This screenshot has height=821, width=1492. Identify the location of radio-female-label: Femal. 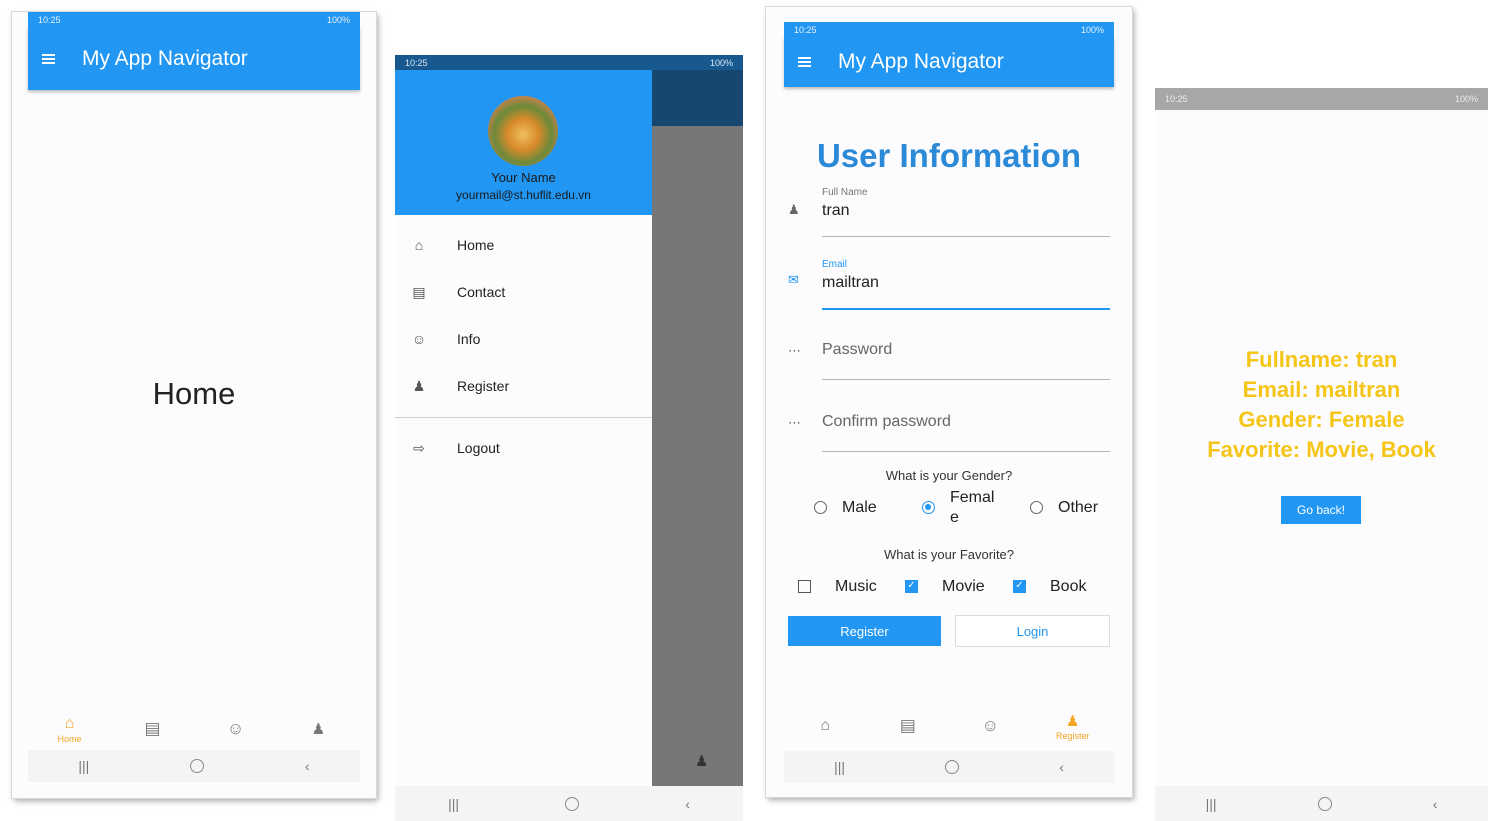
(972, 497).